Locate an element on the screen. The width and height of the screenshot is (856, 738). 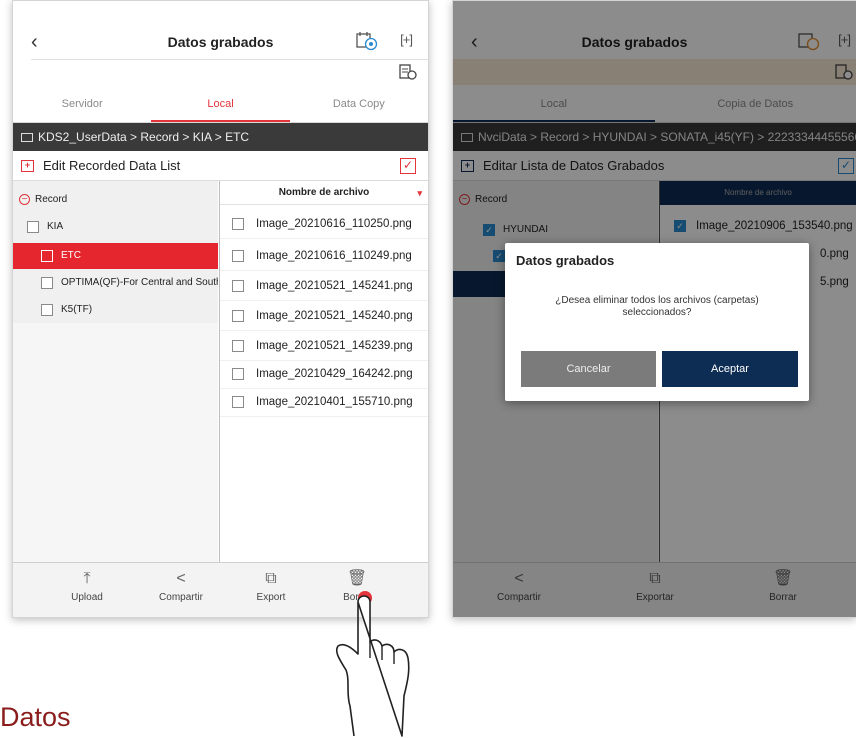
tree-item-label: K5(TF) is located at coordinates (77, 309).